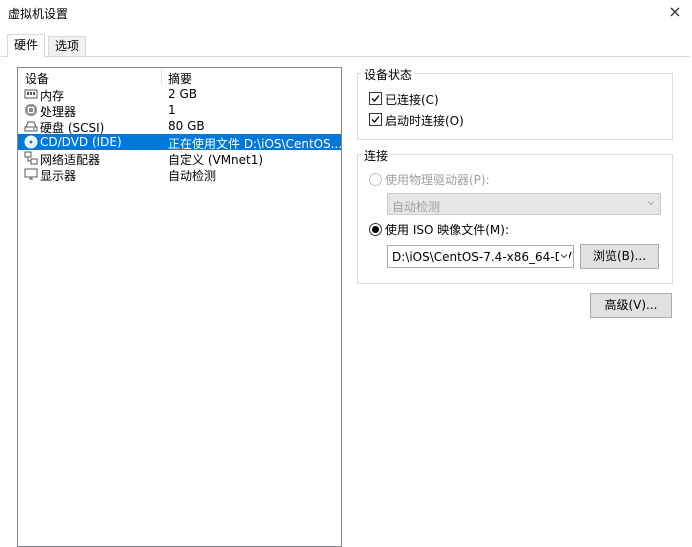 The width and height of the screenshot is (692, 547). I want to click on network-adapter-icon, so click(31, 158).